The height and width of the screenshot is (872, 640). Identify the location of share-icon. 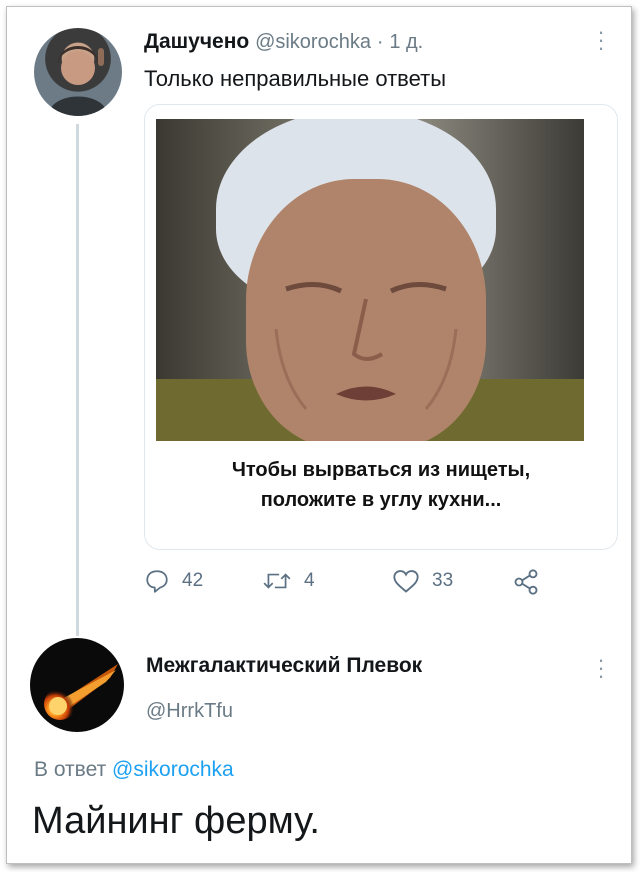
(526, 582).